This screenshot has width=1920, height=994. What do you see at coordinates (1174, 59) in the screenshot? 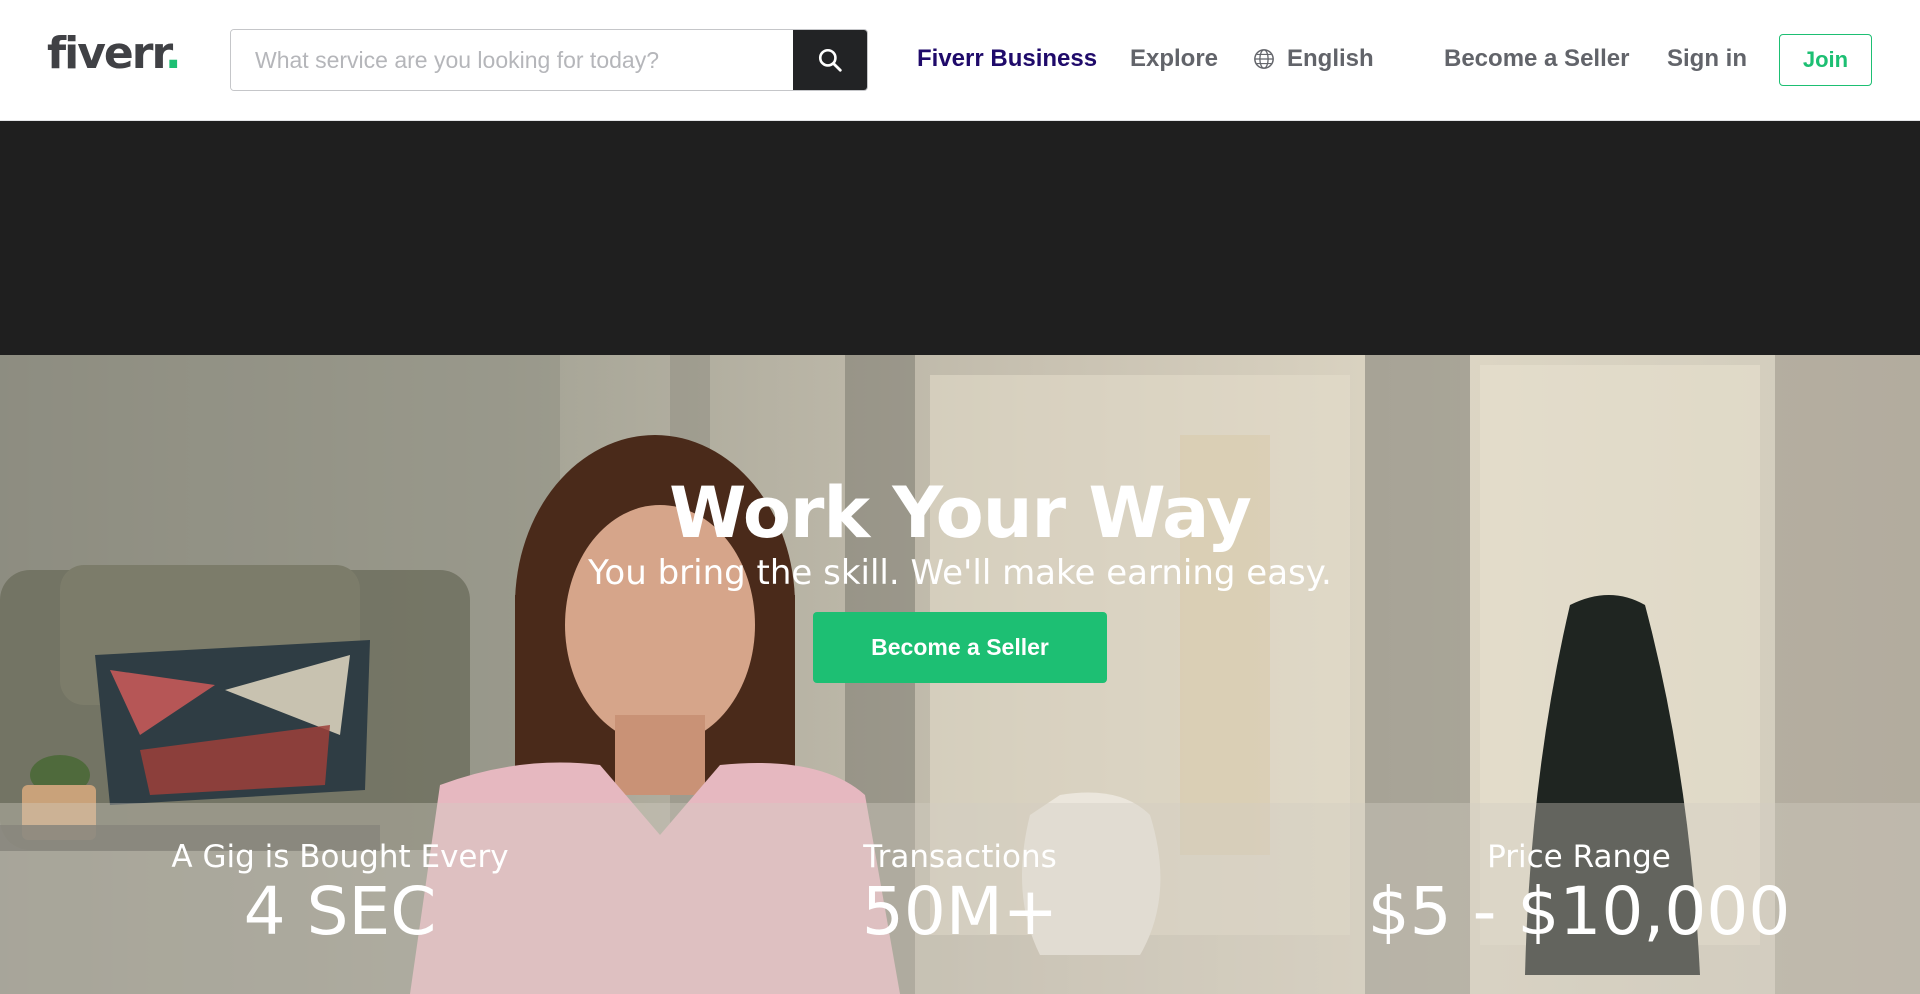
I see `nav-explore: Explore` at bounding box center [1174, 59].